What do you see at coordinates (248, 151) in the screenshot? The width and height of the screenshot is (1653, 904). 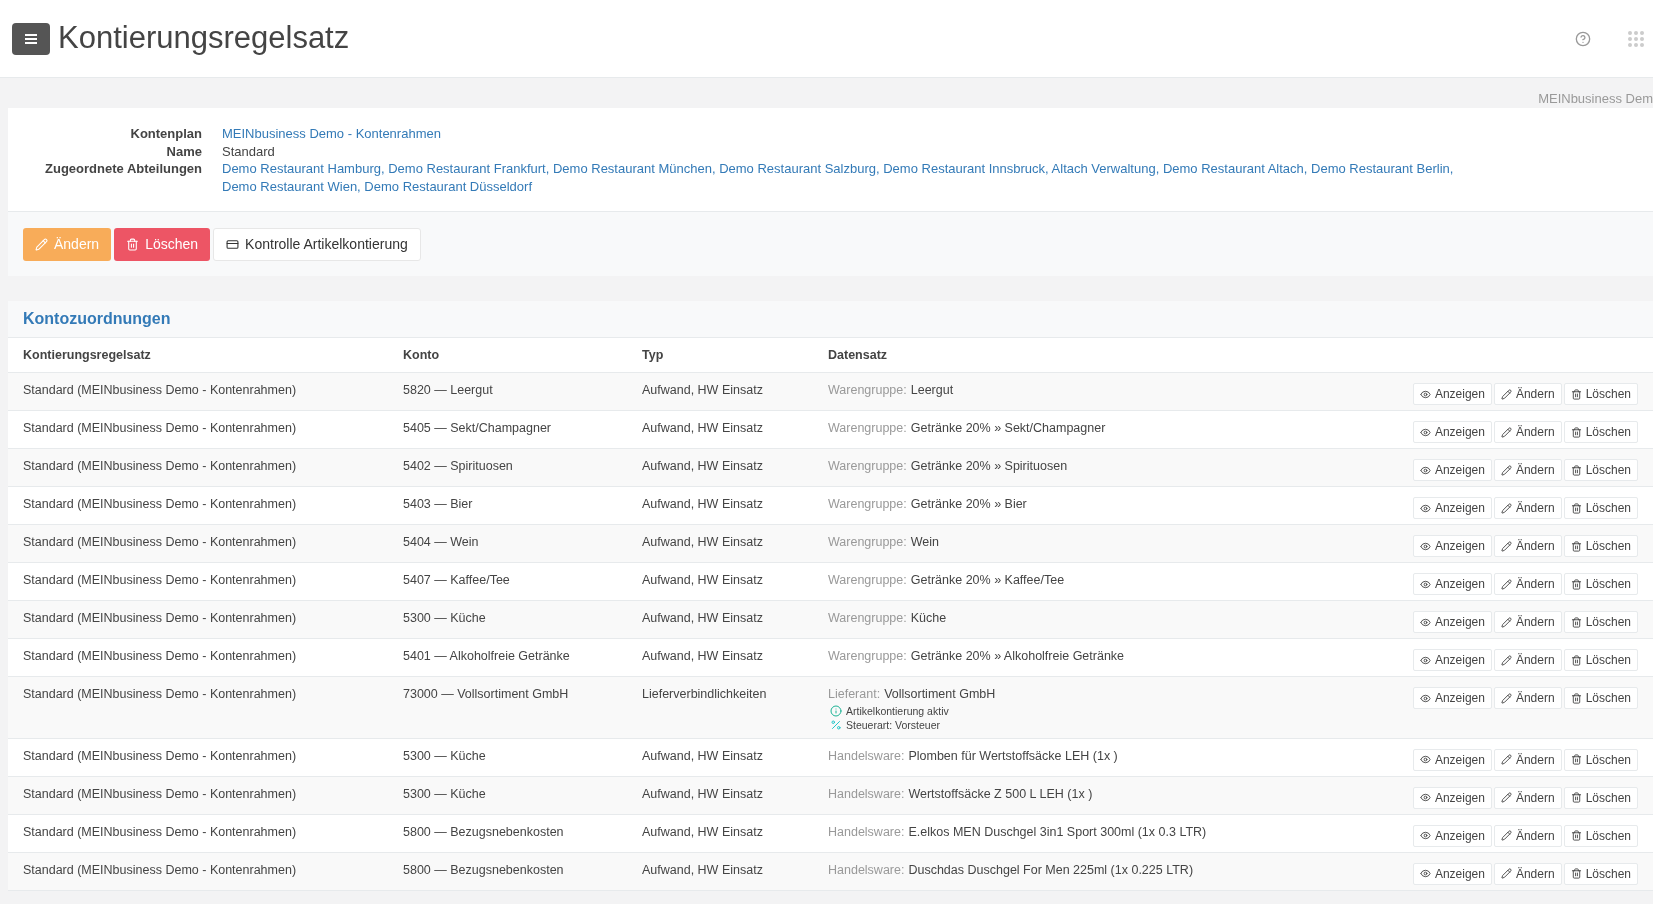 I see `detail-value: Standard` at bounding box center [248, 151].